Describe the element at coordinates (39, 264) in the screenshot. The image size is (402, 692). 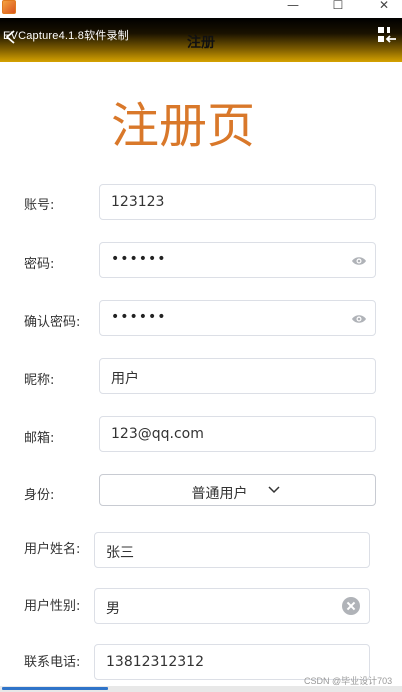
I see `password-label: 密码:` at that location.